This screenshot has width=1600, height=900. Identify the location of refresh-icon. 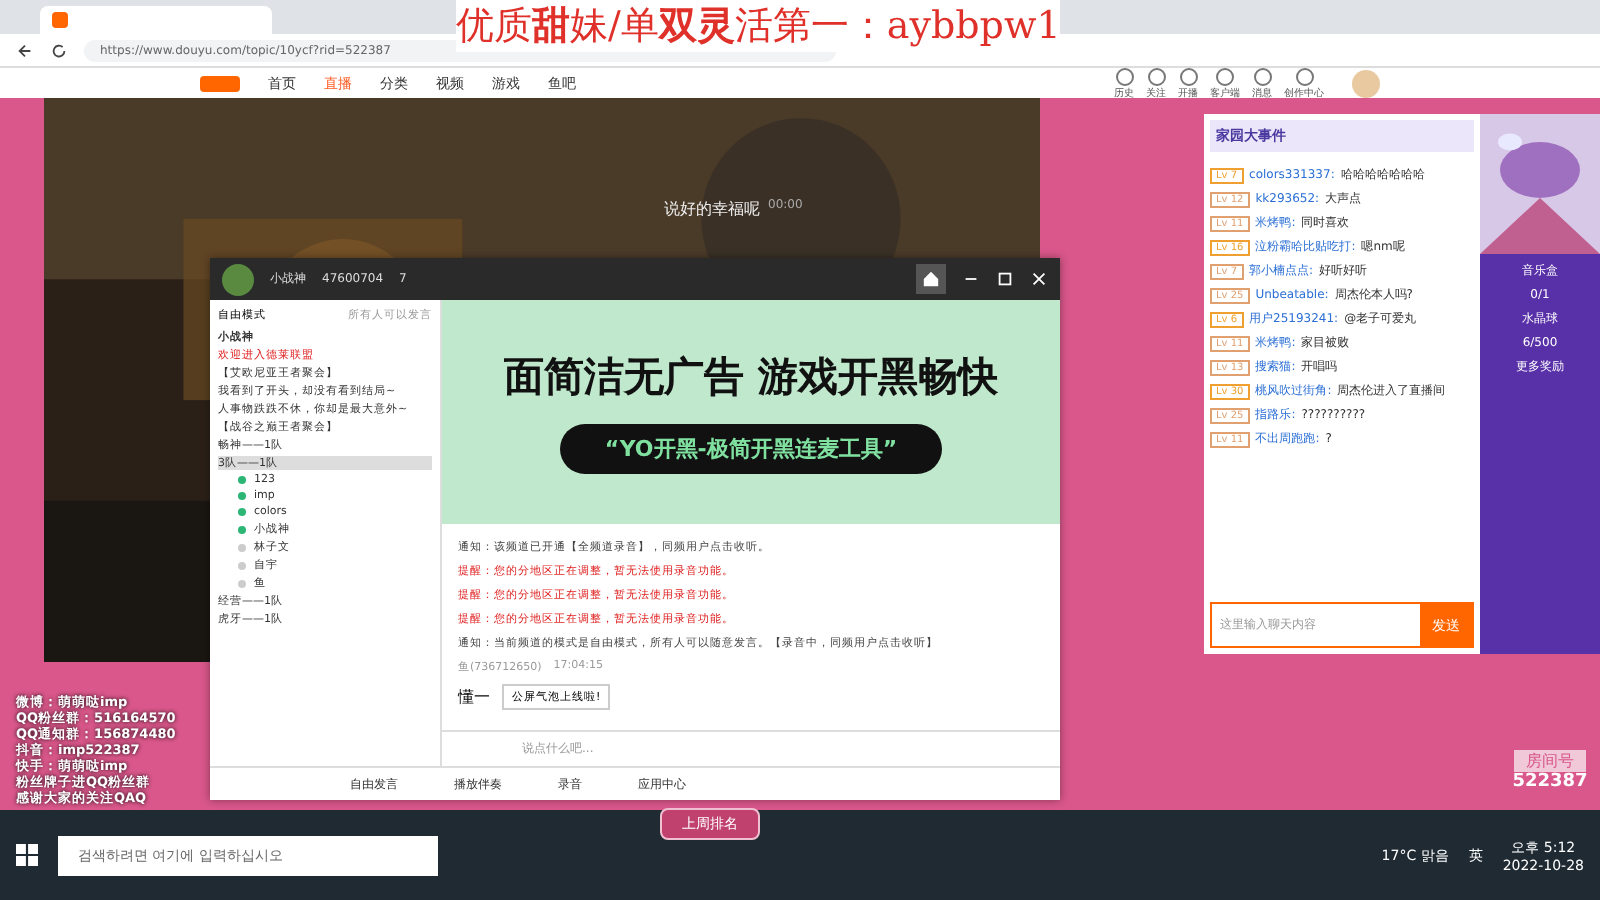
(59, 50).